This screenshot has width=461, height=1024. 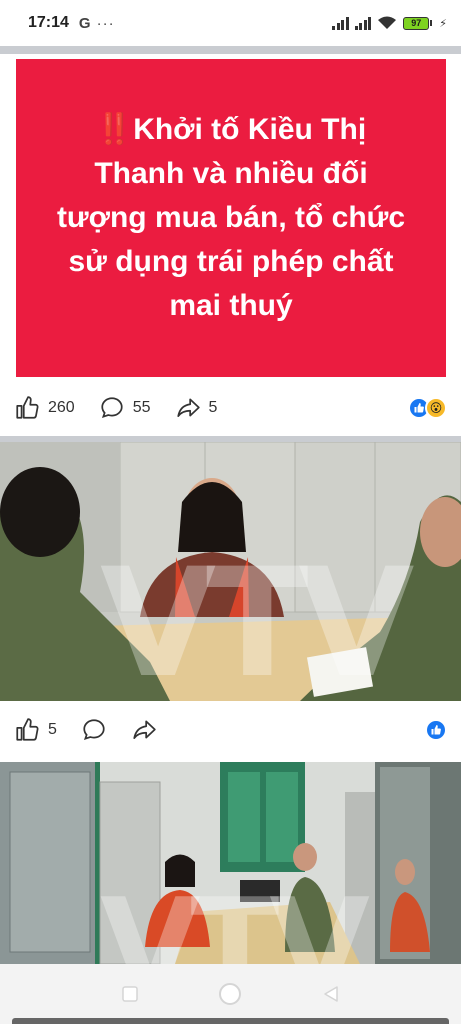 What do you see at coordinates (443, 23) in the screenshot?
I see `charging-icon: ⚡` at bounding box center [443, 23].